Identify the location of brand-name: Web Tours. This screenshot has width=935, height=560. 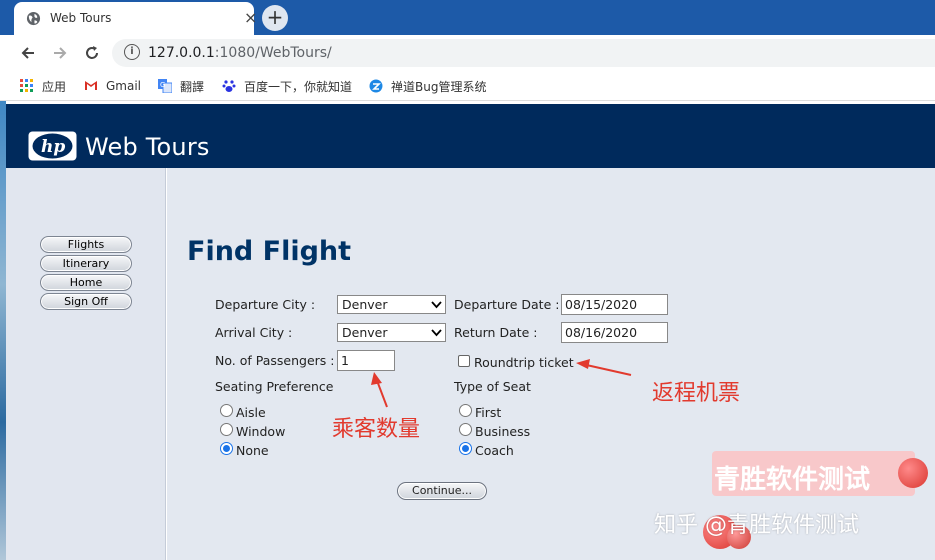
(147, 147).